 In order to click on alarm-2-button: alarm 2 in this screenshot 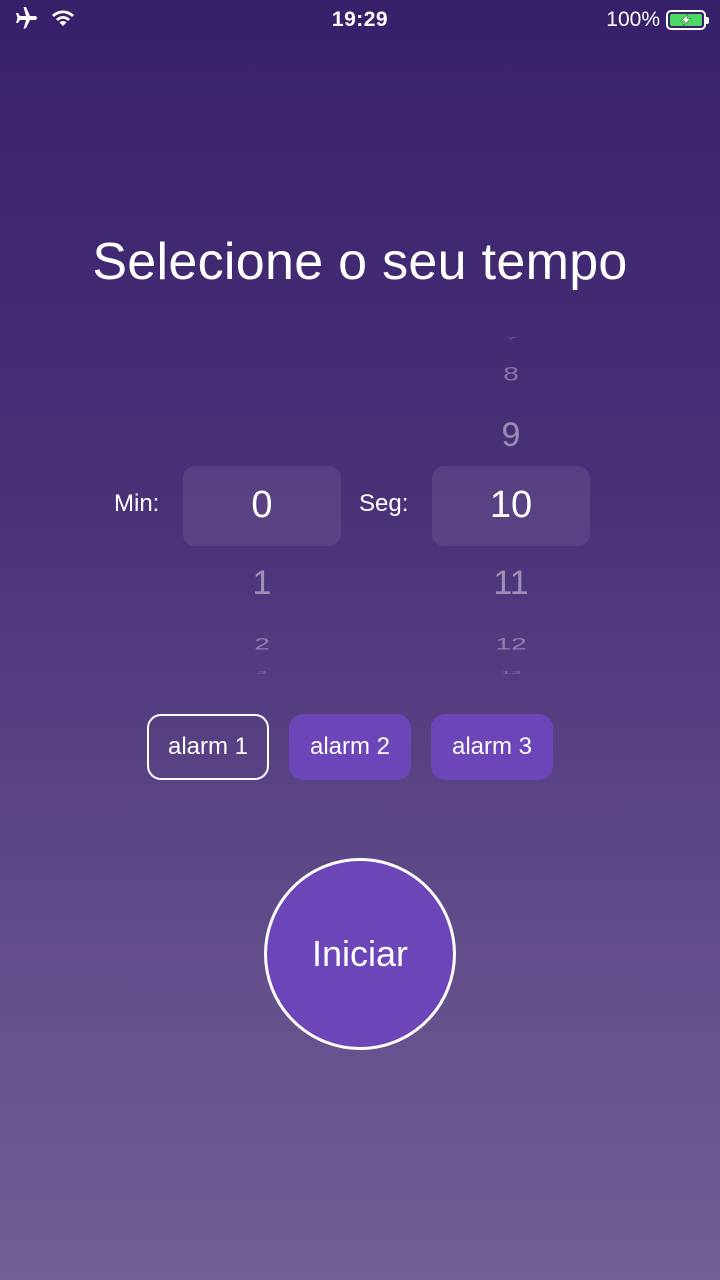, I will do `click(350, 747)`.